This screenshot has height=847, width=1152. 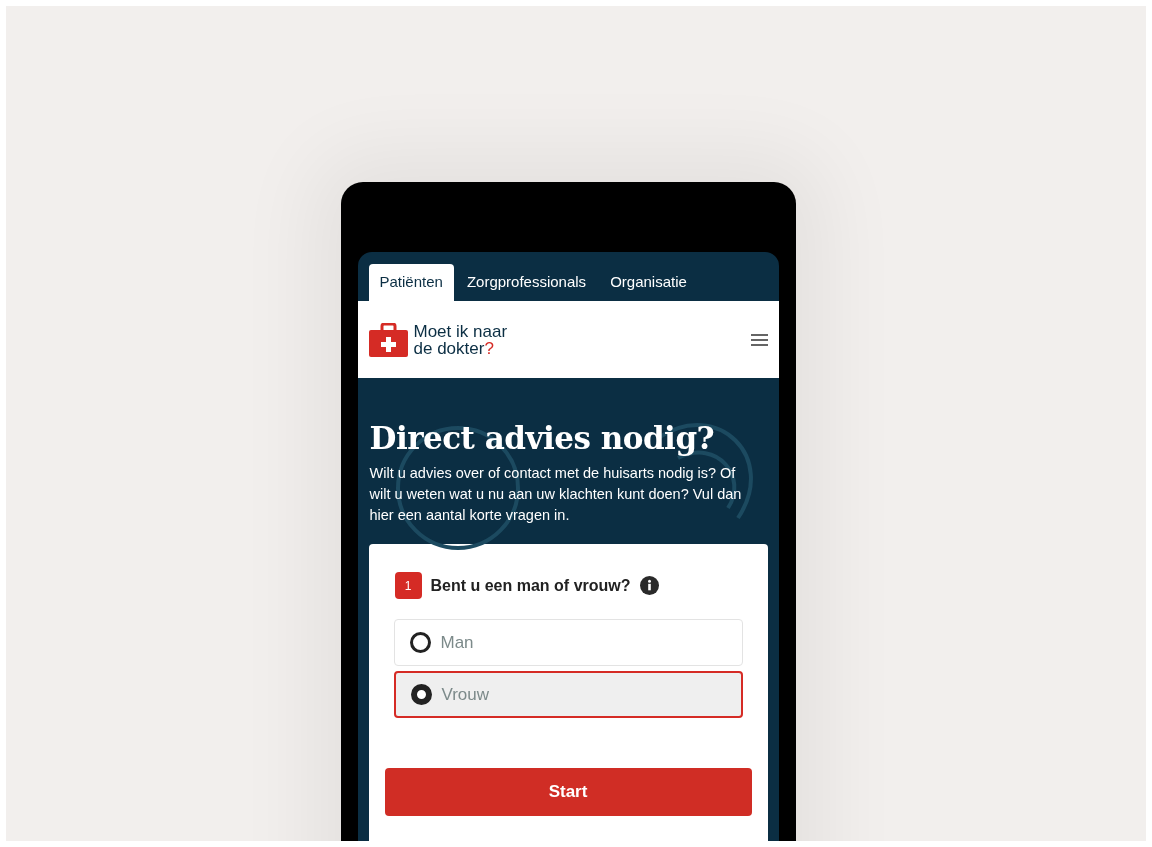 What do you see at coordinates (649, 585) in the screenshot?
I see `info-icon` at bounding box center [649, 585].